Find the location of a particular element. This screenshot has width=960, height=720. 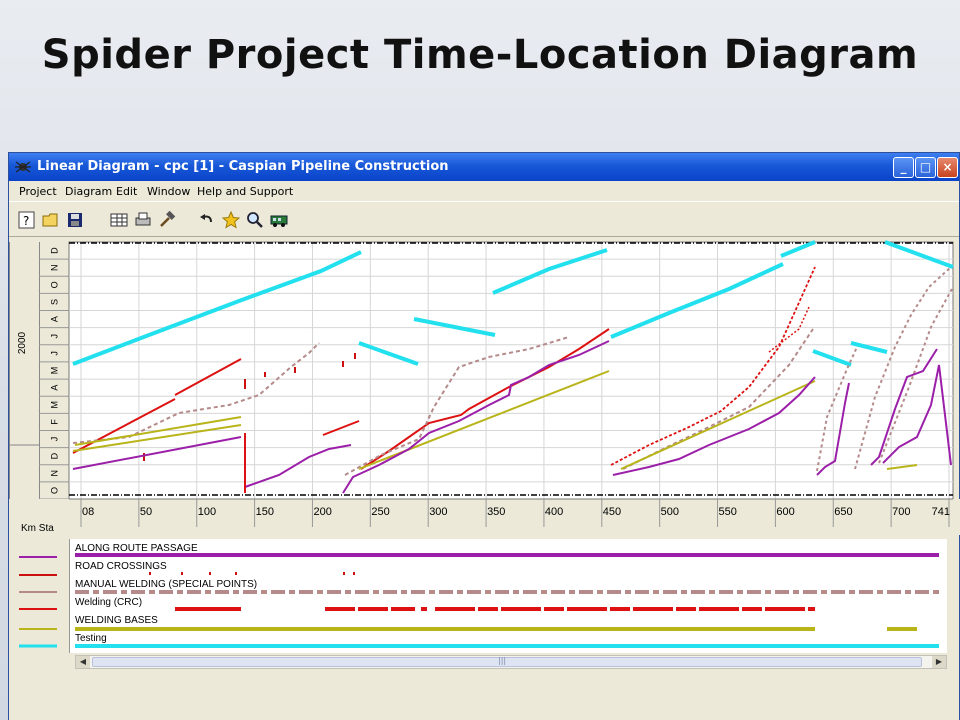

table-icon is located at coordinates (119, 220).